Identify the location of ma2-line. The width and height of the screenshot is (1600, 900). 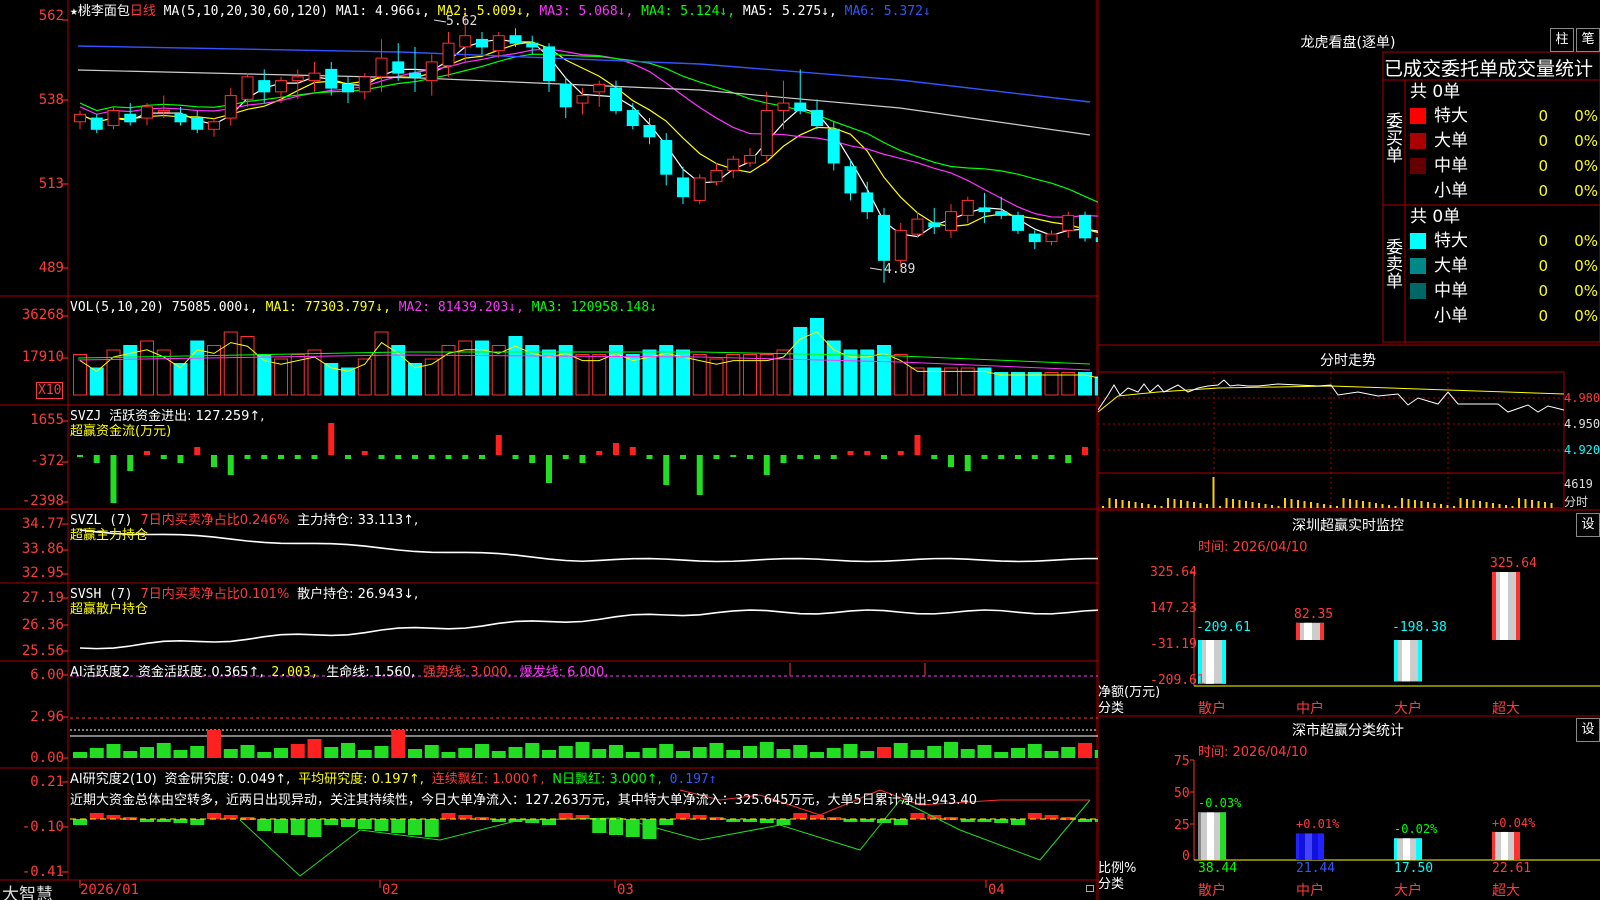
(588, 137).